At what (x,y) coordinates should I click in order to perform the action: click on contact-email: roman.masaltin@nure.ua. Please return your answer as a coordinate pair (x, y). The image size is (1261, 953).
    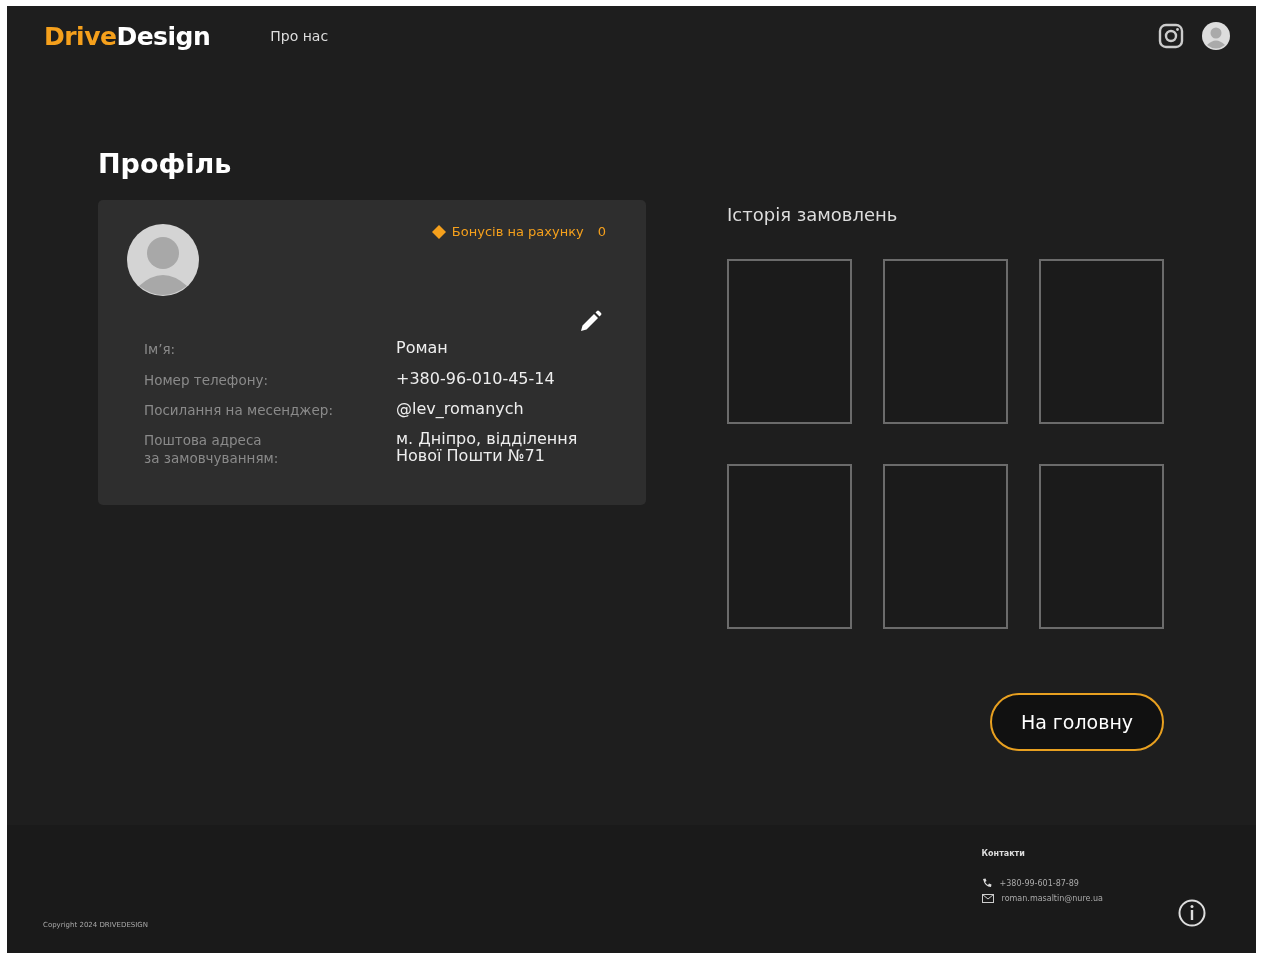
    Looking at the image, I should click on (1052, 898).